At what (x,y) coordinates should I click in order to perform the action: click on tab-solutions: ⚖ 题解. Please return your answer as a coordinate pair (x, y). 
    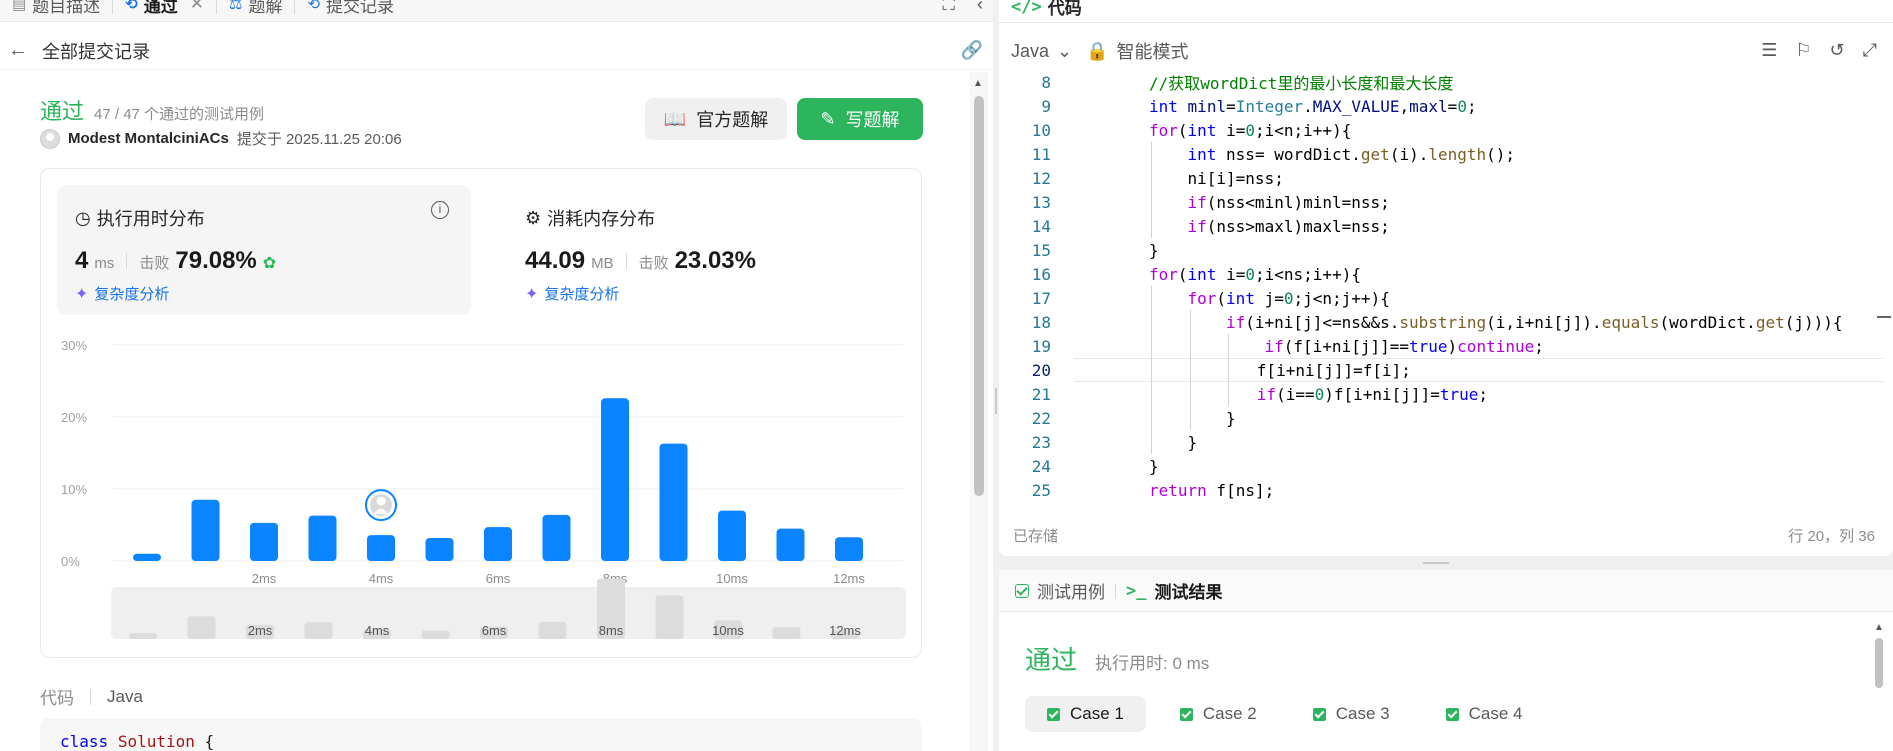
    Looking at the image, I should click on (255, 8).